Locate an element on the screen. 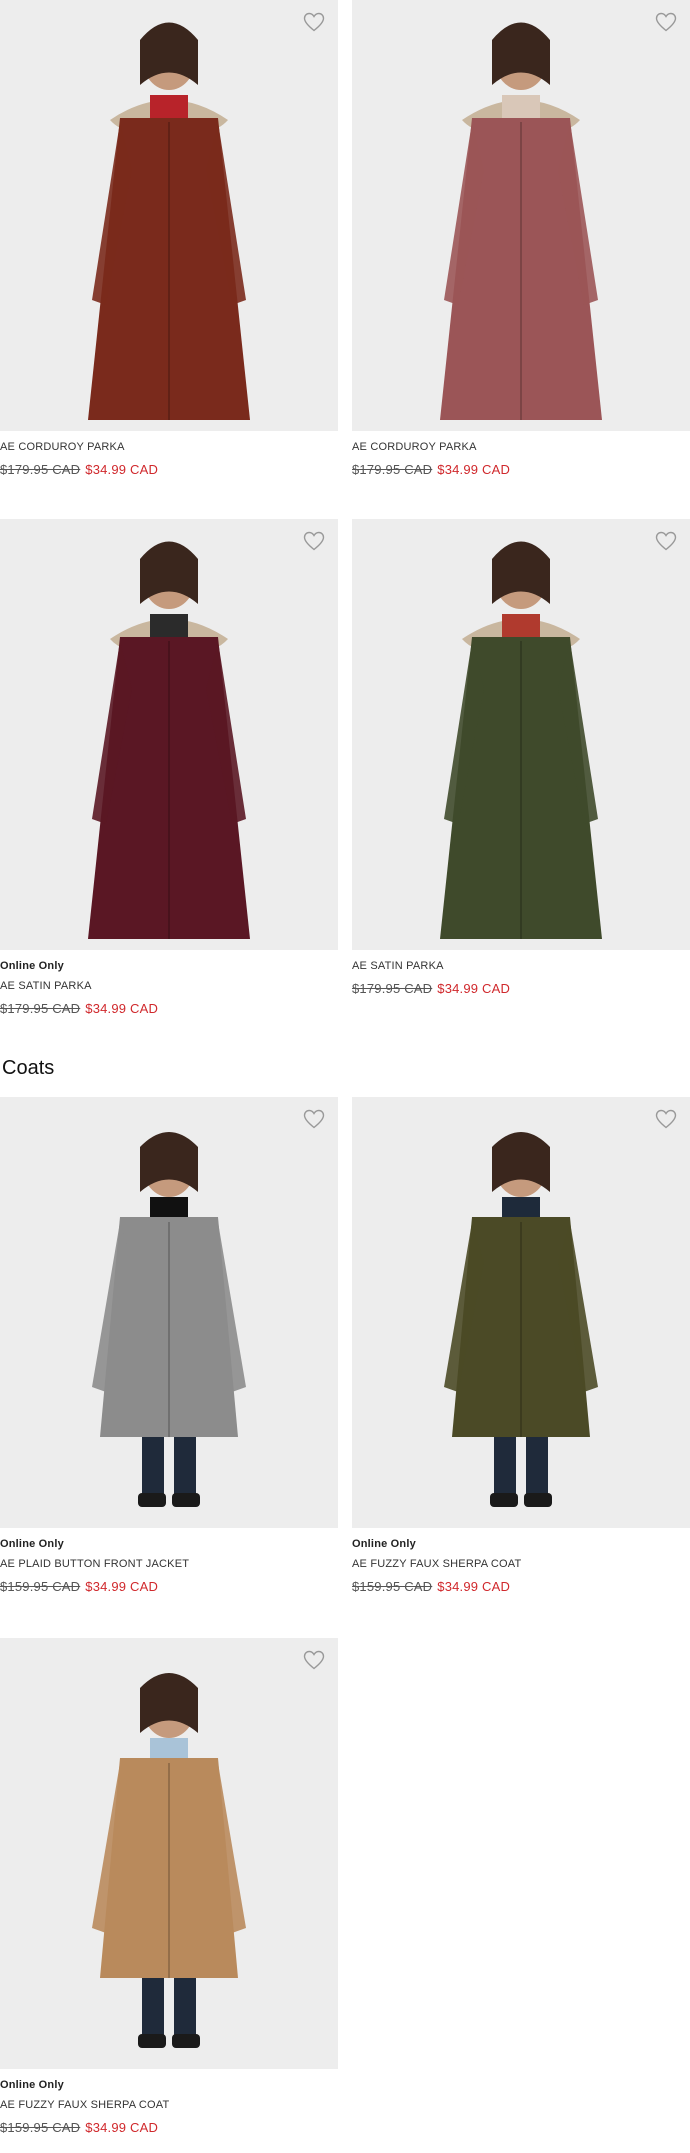 The image size is (690, 2153). section-title-coats: Coats is located at coordinates (28, 1068).